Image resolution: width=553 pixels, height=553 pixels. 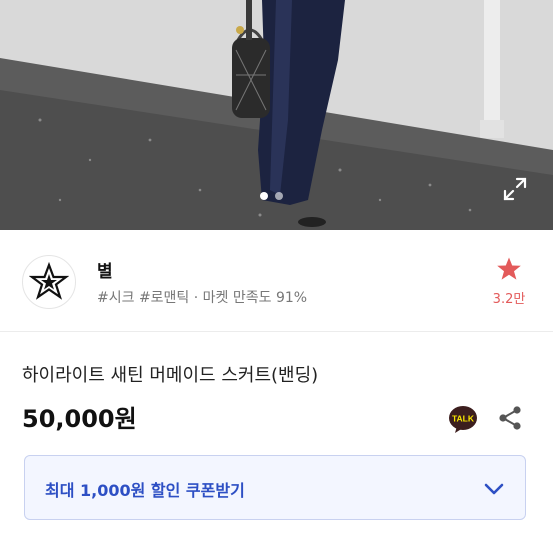 I want to click on pagination-dot, so click(x=279, y=196).